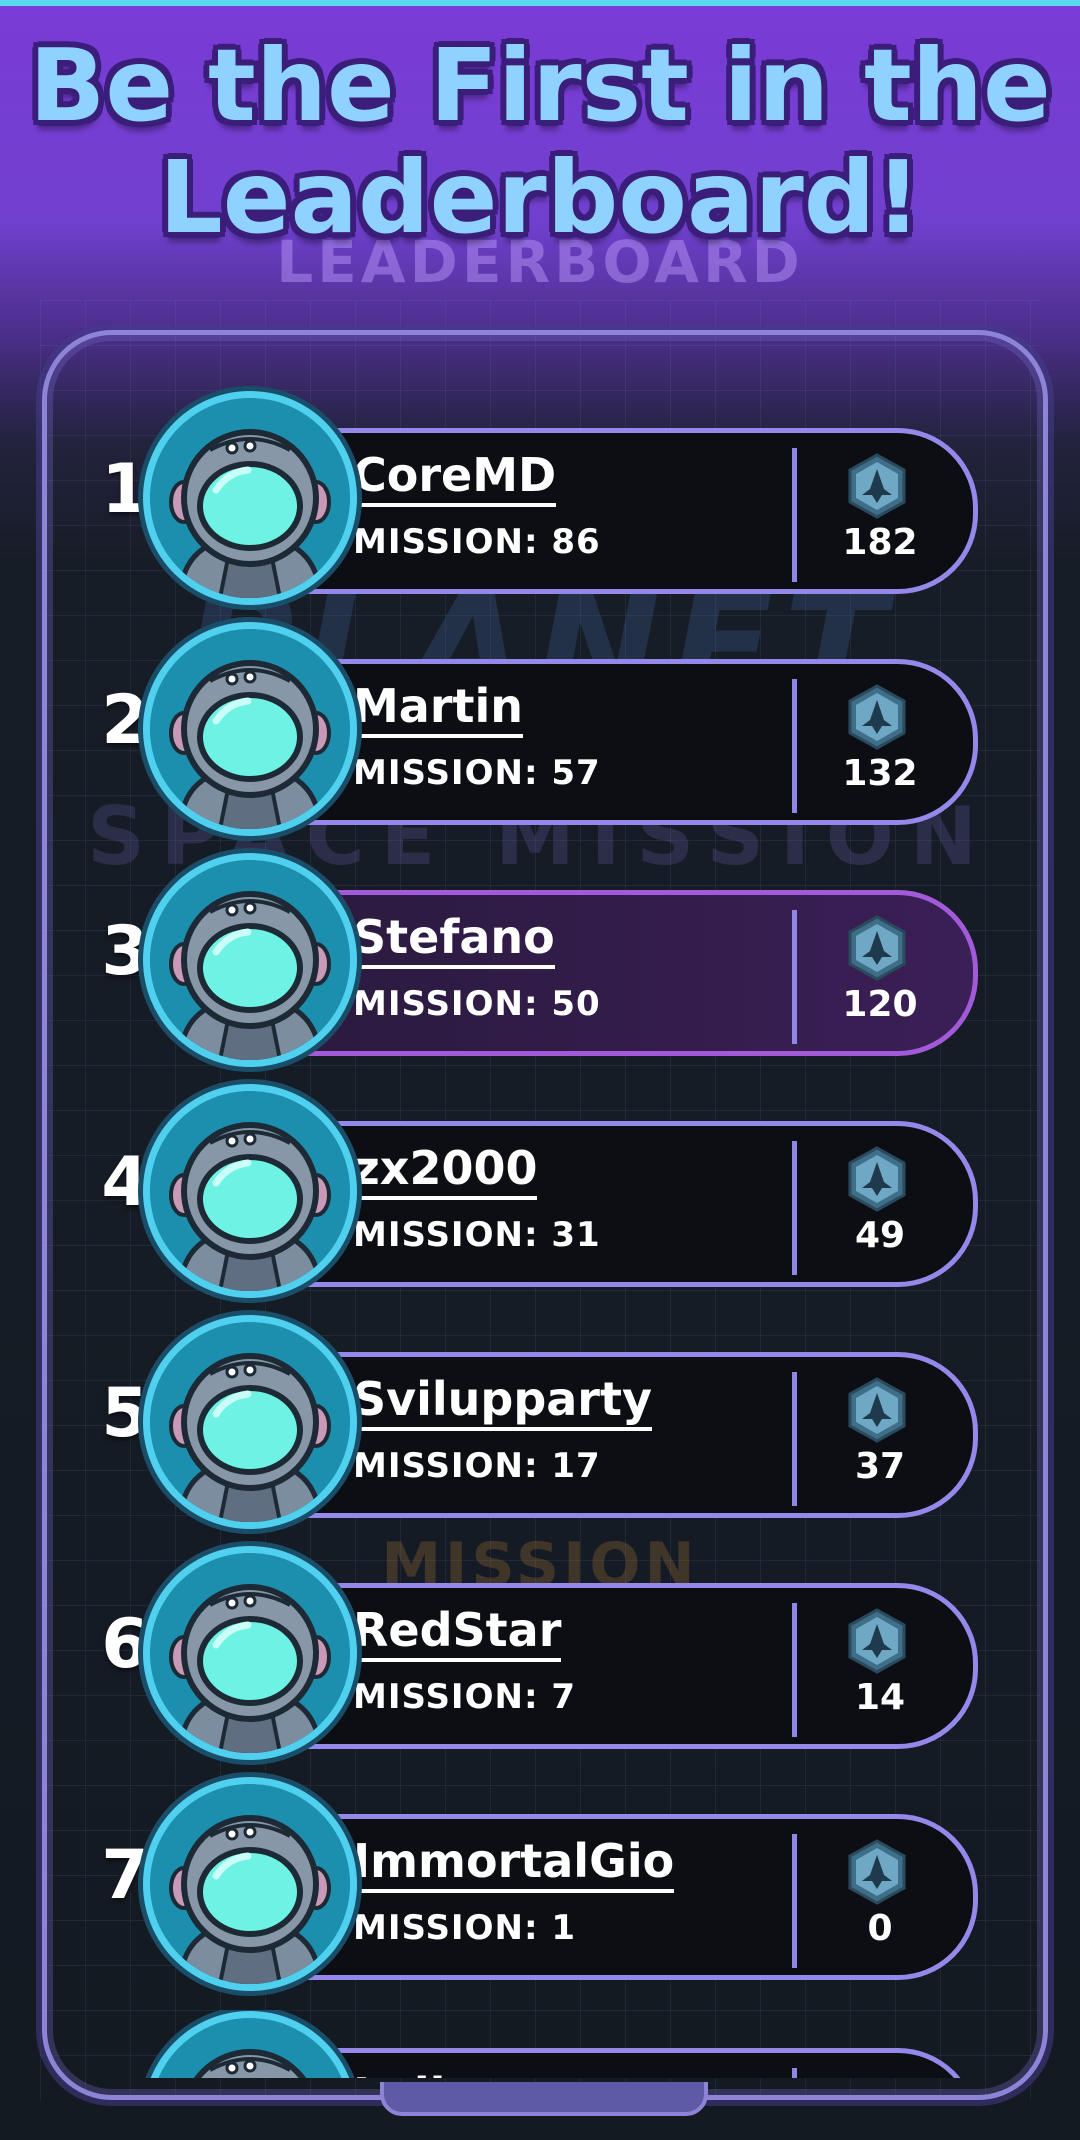 The height and width of the screenshot is (2140, 1080). I want to click on score-value: 0, so click(880, 1928).